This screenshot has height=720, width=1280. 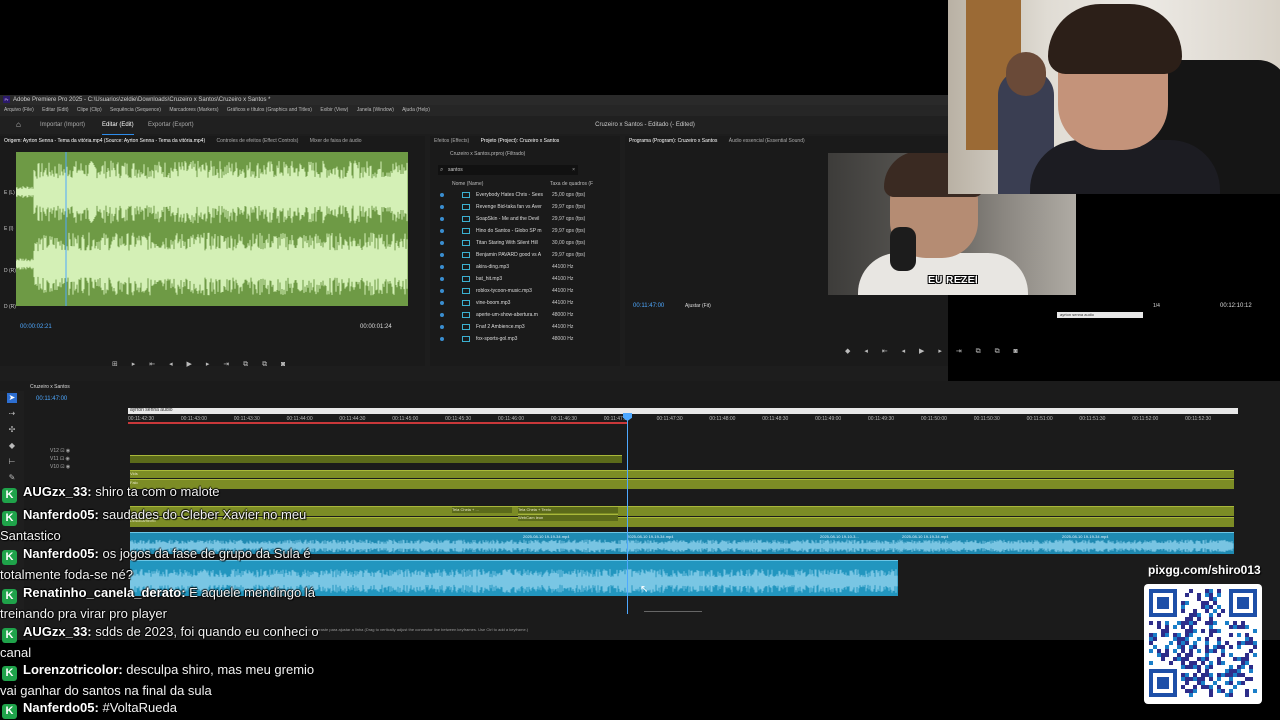 I want to click on project-search-input: ⌕ santos ×, so click(x=508, y=170).